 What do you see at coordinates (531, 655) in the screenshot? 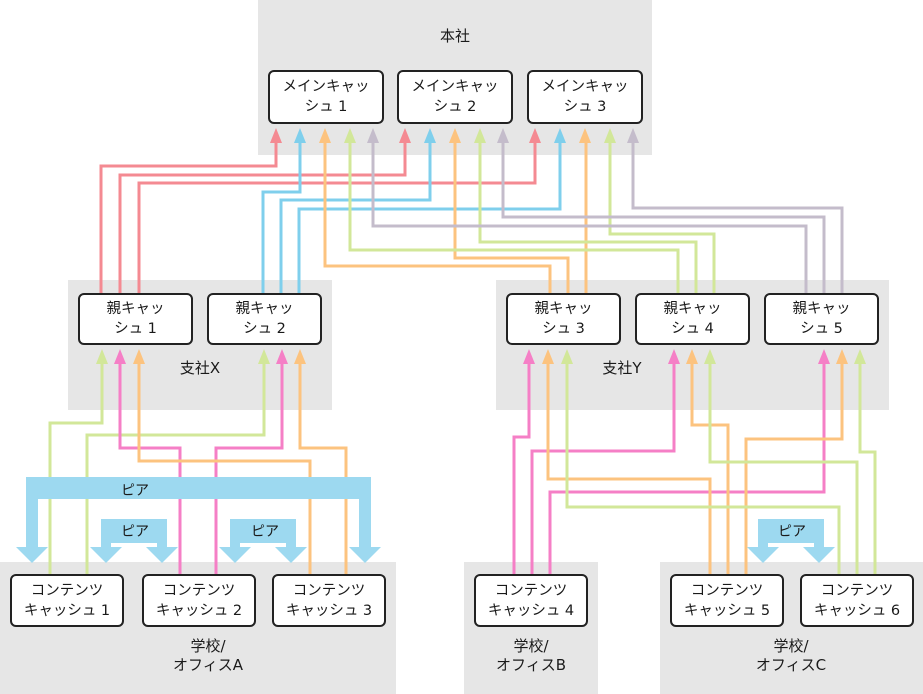
I see `site-b-label: 学校/ オフィスB` at bounding box center [531, 655].